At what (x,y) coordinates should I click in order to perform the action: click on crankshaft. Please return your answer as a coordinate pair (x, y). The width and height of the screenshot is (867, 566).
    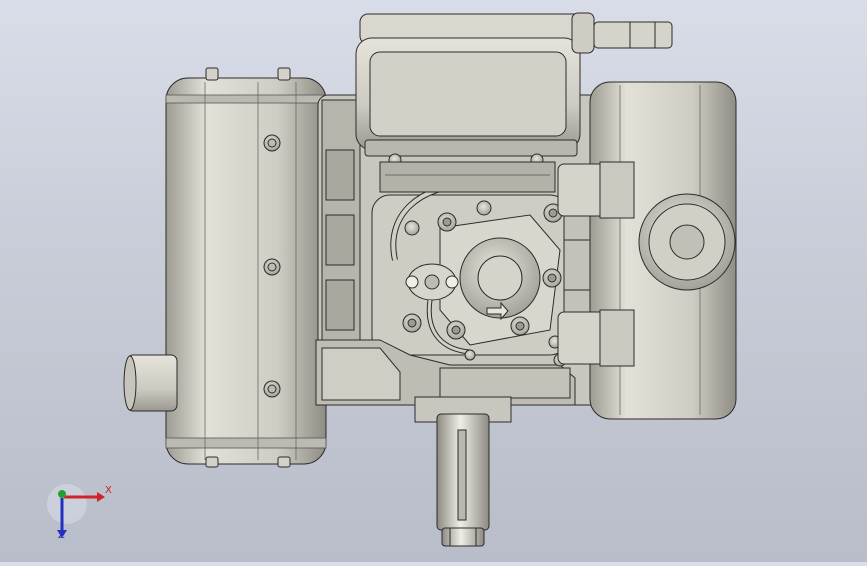
    Looking at the image, I should click on (463, 471).